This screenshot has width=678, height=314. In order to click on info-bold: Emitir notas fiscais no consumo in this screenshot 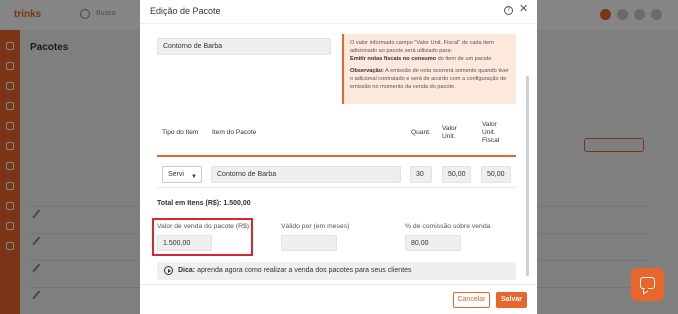, I will do `click(393, 59)`.